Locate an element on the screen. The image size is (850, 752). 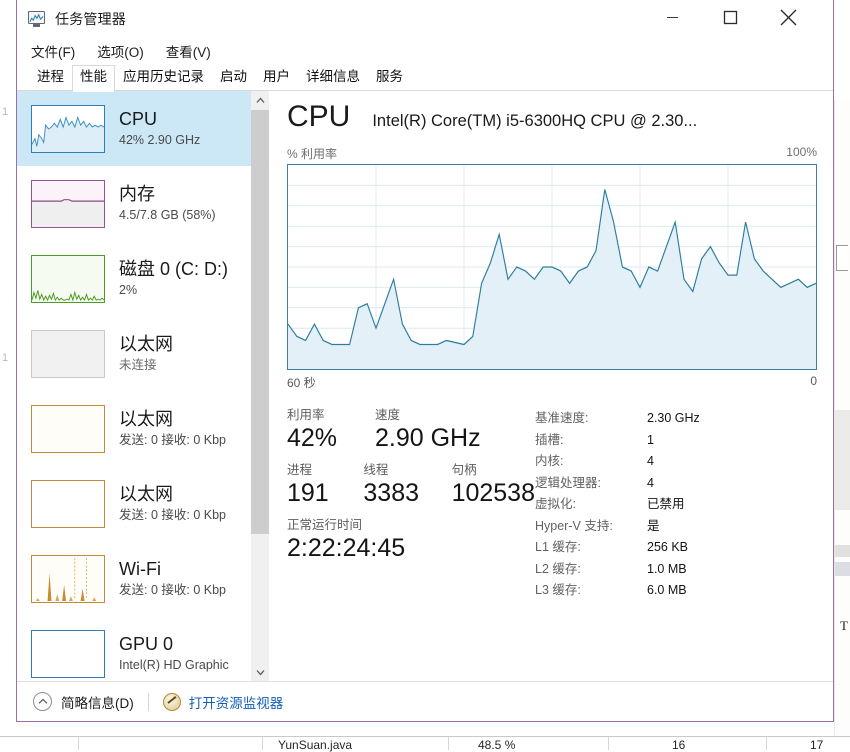
spec-virtualization: 虚拟化: 已禁用 is located at coordinates (676, 505).